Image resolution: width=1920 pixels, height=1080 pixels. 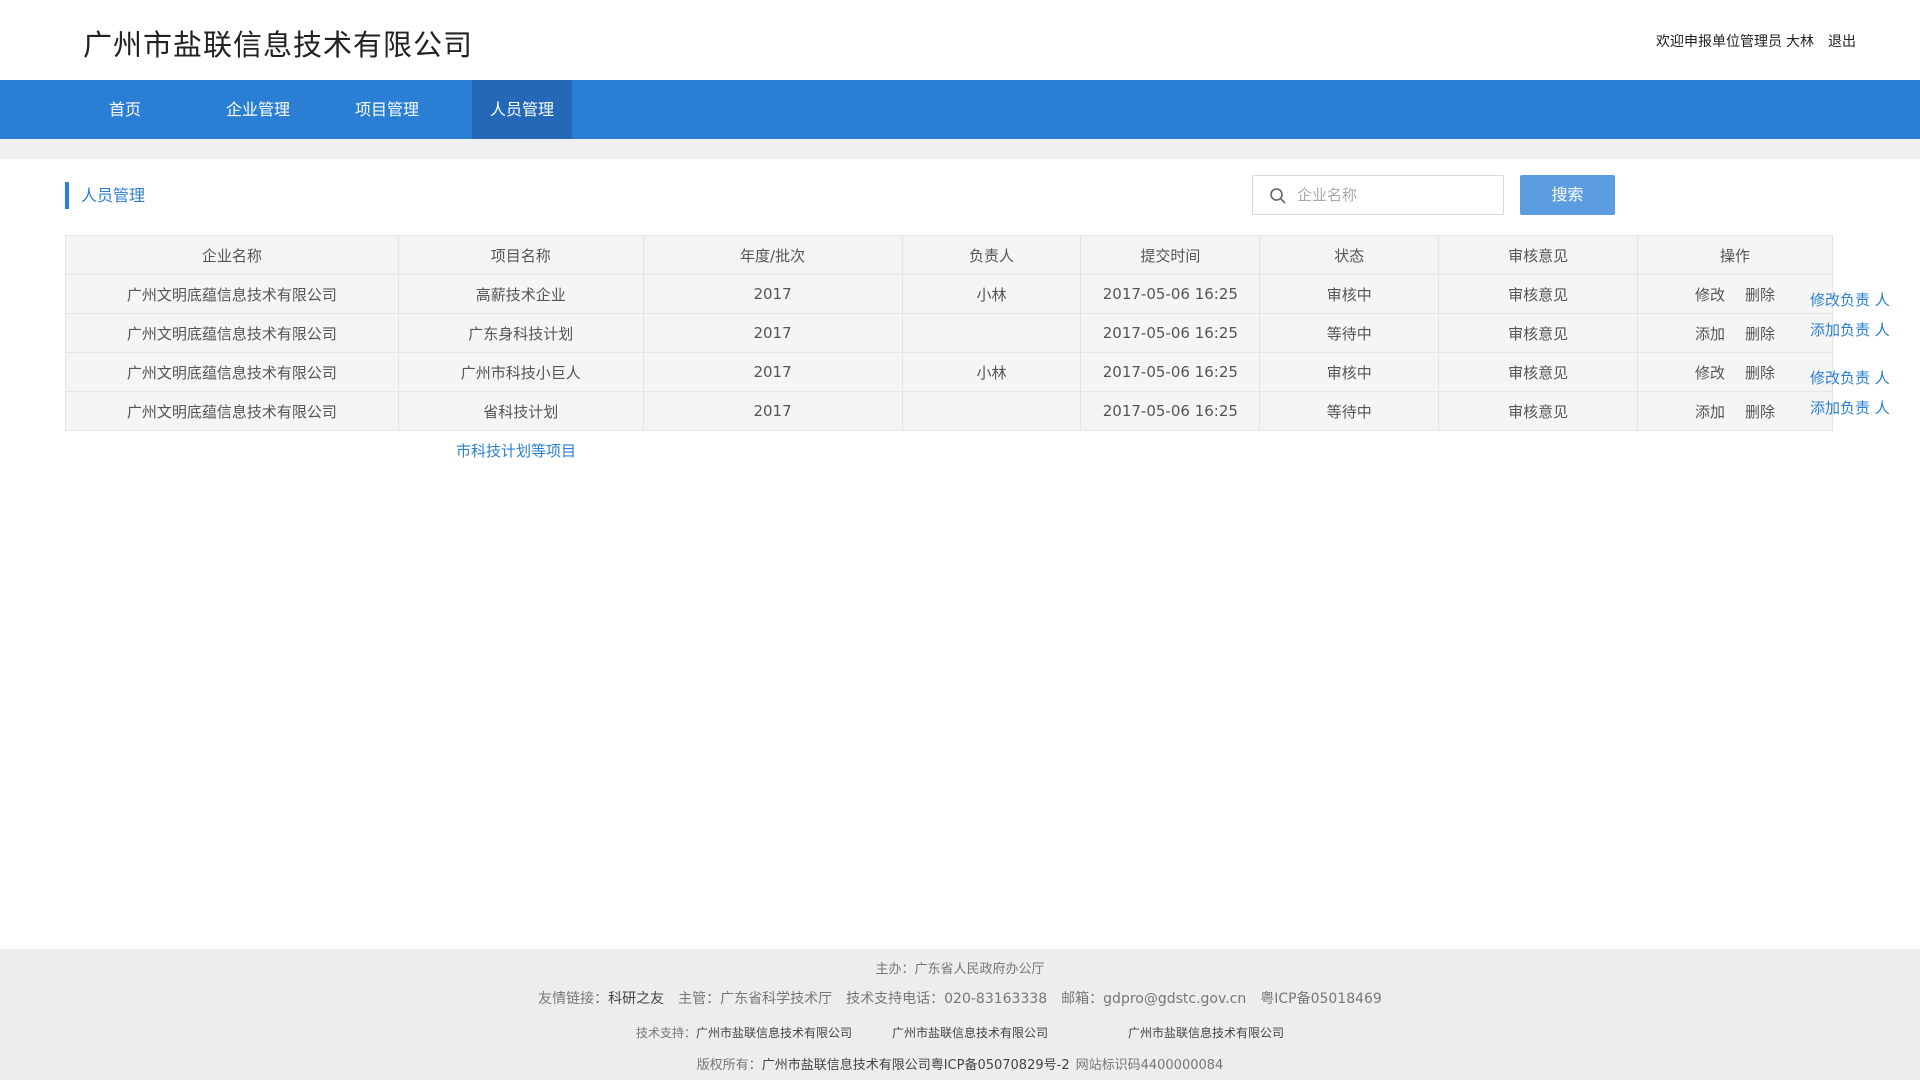 What do you see at coordinates (1567, 195) in the screenshot?
I see `search-button: 搜索` at bounding box center [1567, 195].